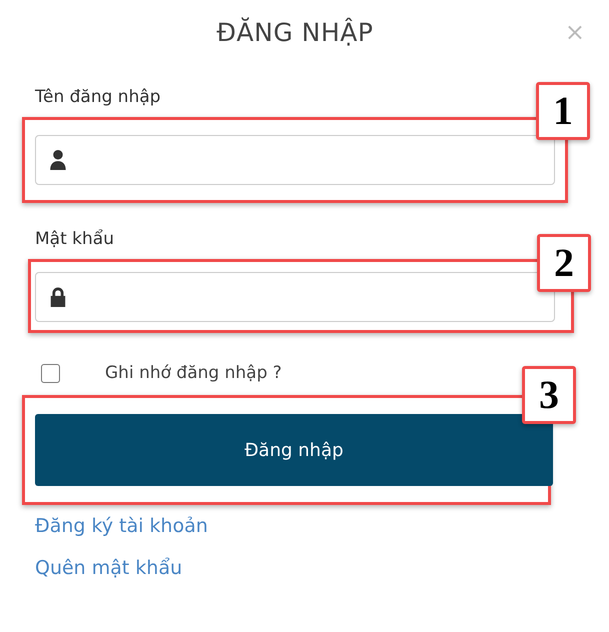  I want to click on field-label: Mật khẩu, so click(74, 239).